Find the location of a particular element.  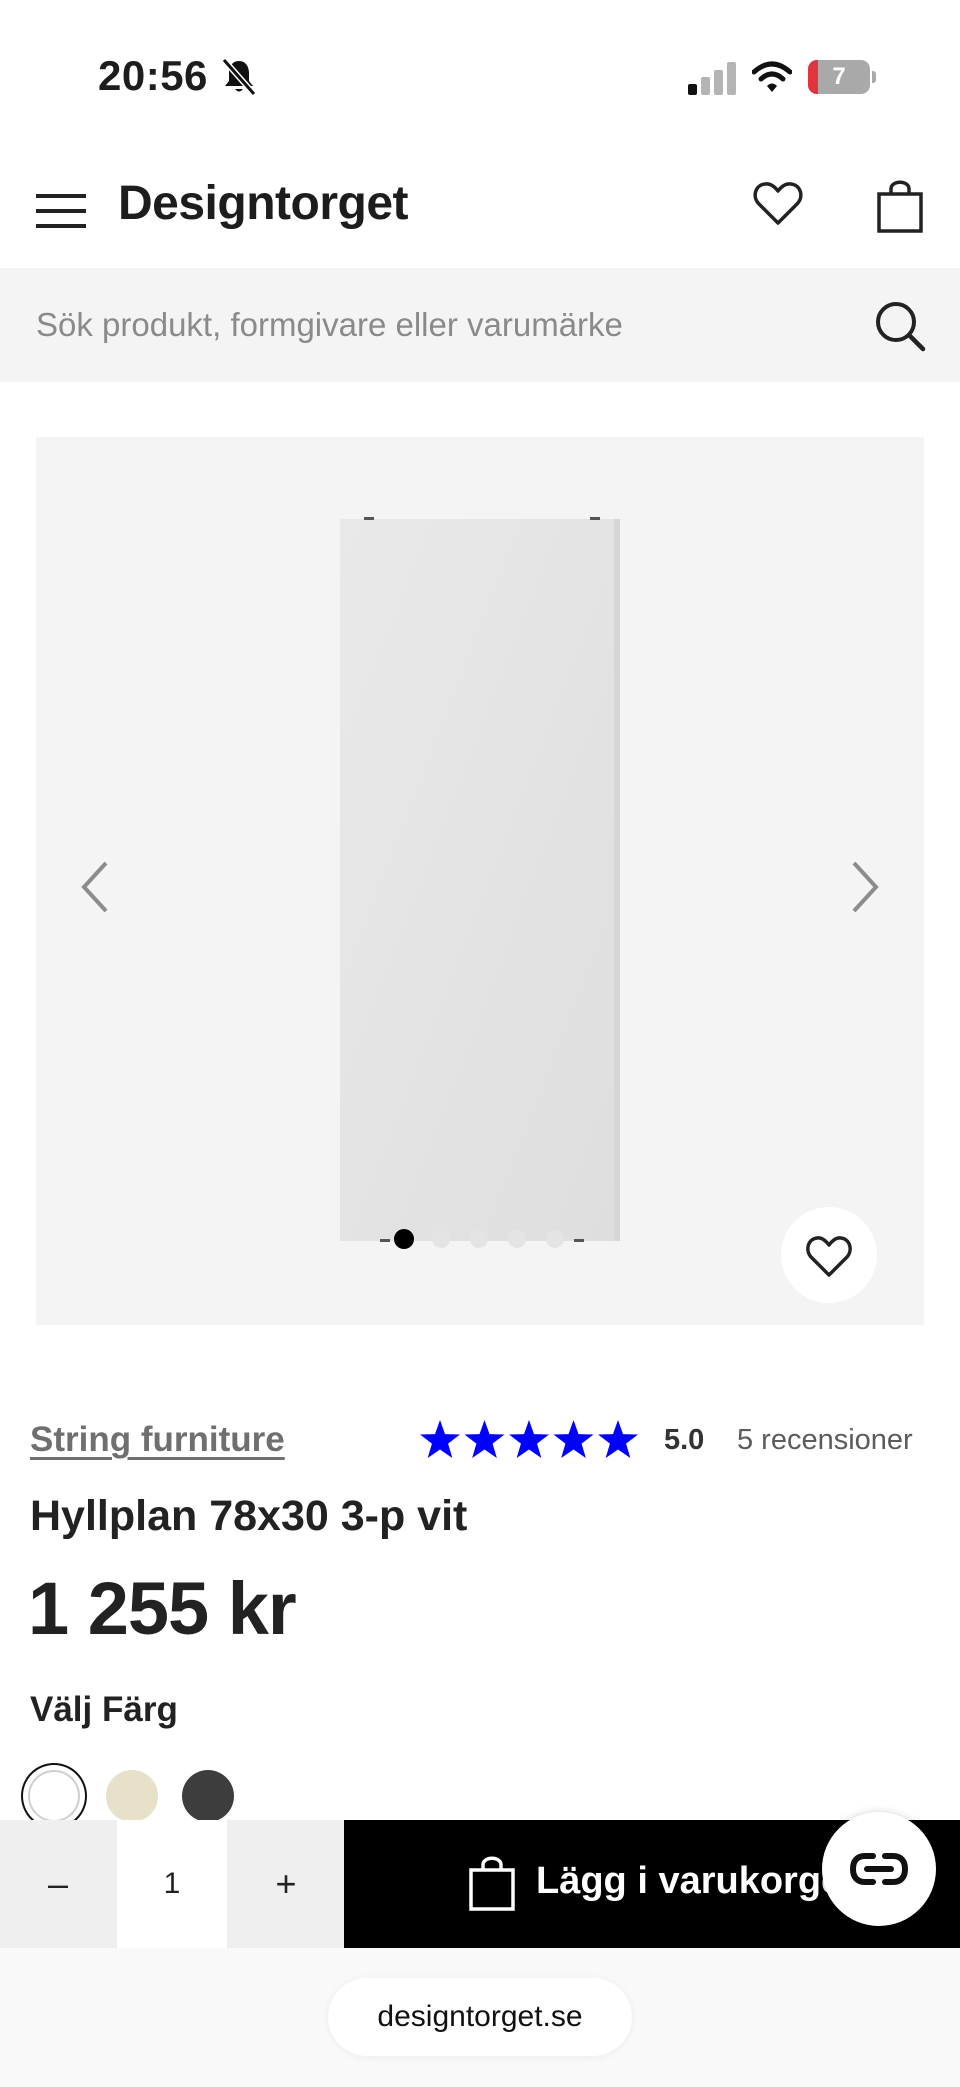

color-swatch-dark-grey is located at coordinates (208, 1796).